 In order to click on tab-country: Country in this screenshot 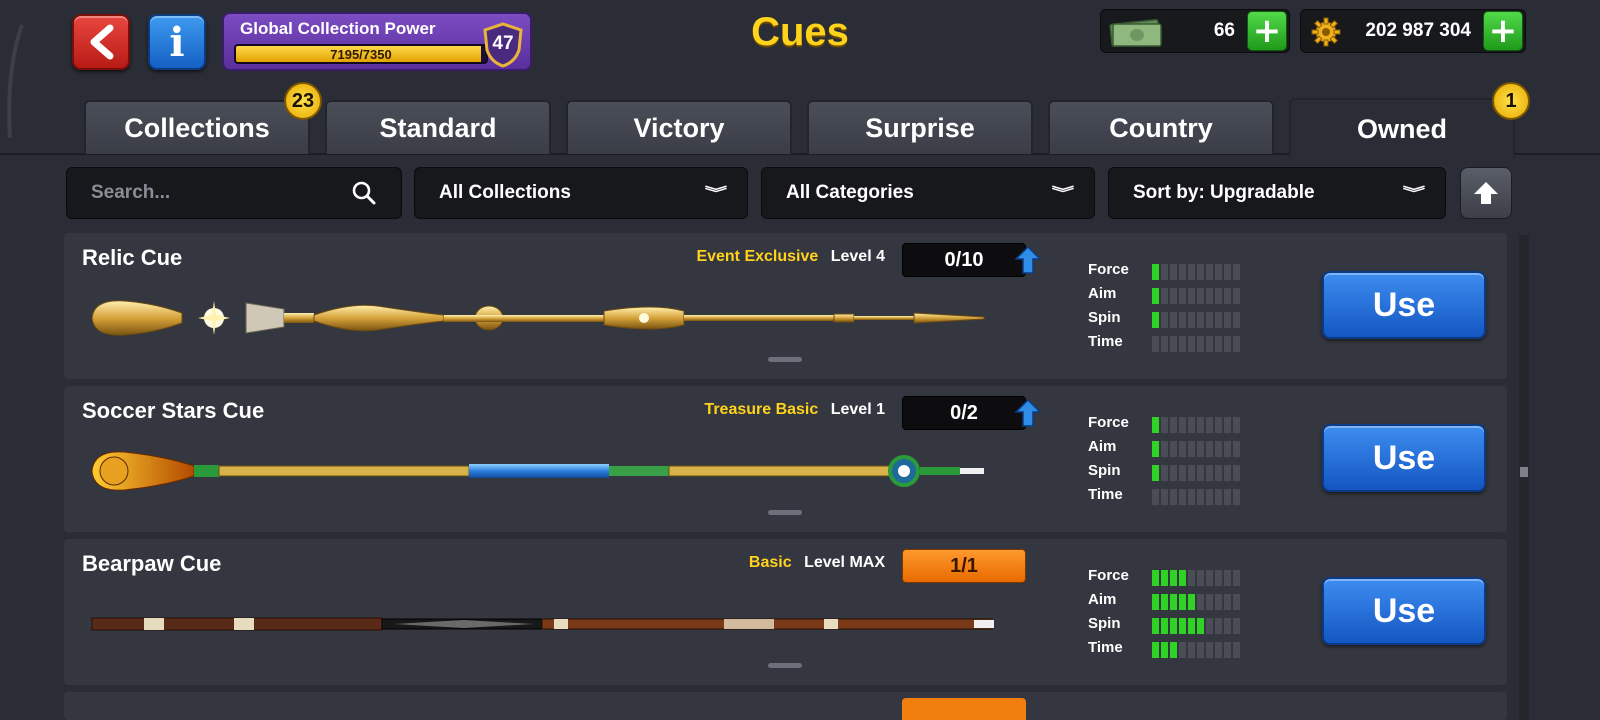, I will do `click(1161, 127)`.